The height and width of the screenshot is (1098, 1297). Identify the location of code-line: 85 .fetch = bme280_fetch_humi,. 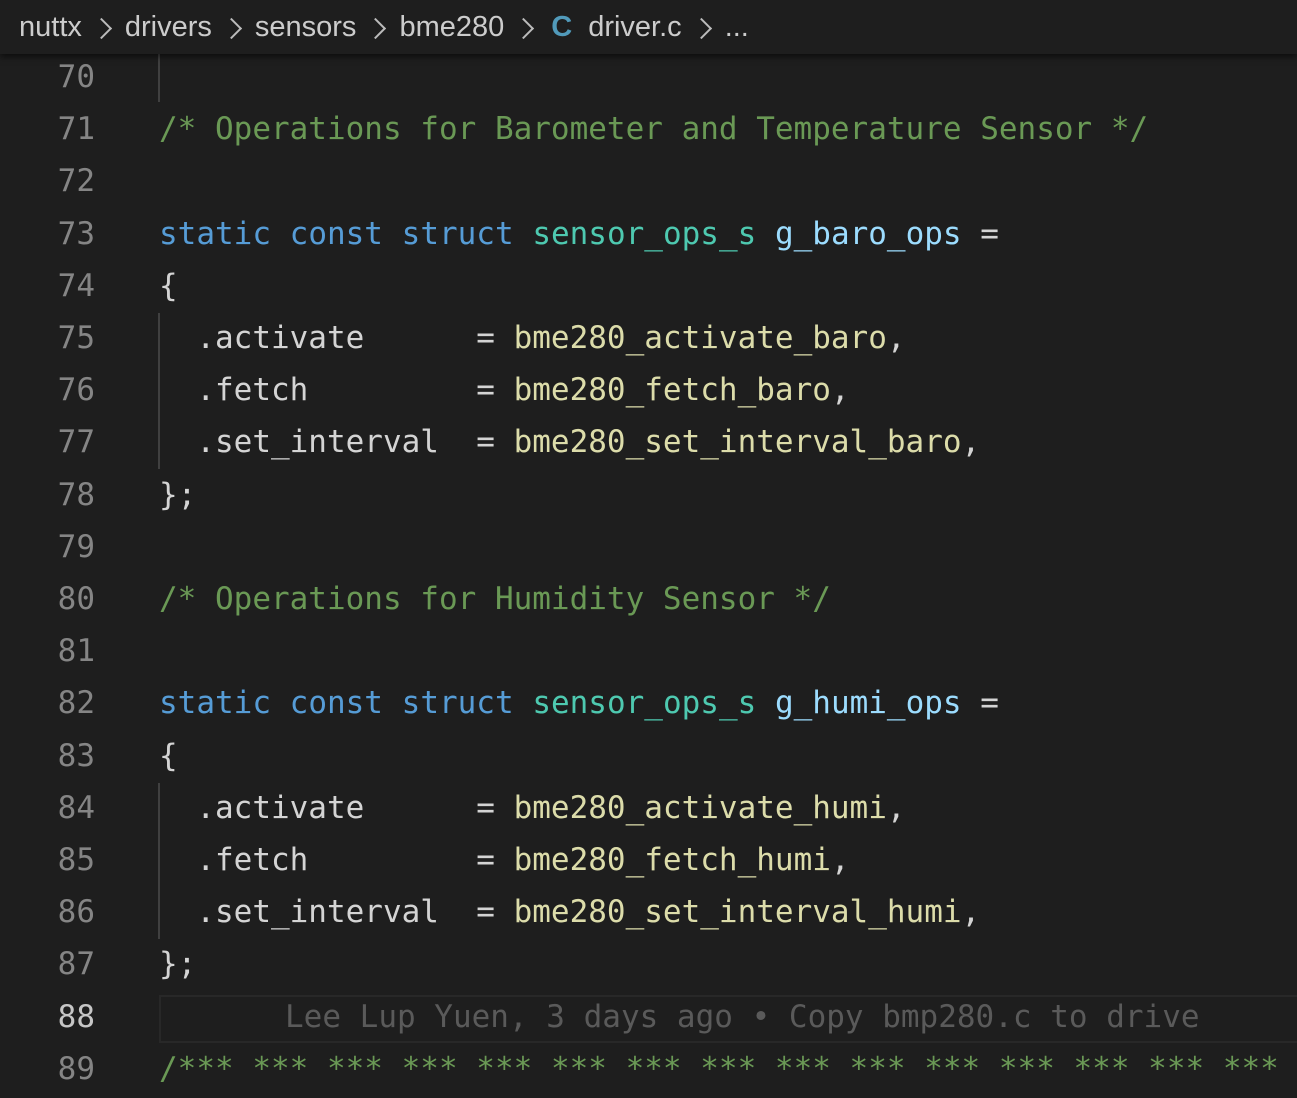
(648, 860).